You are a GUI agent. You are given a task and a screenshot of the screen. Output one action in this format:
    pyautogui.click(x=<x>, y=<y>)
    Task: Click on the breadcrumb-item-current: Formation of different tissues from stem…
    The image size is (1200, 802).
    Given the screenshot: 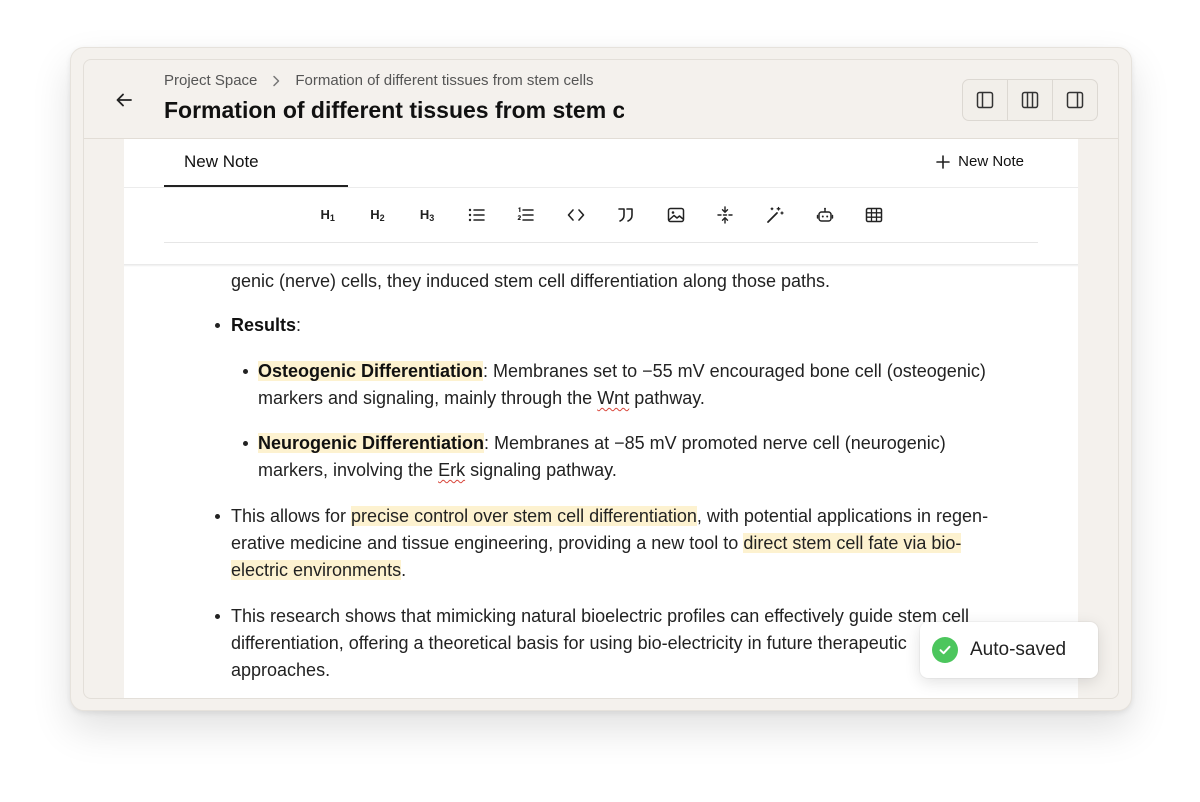 What is the action you would take?
    pyautogui.click(x=444, y=80)
    